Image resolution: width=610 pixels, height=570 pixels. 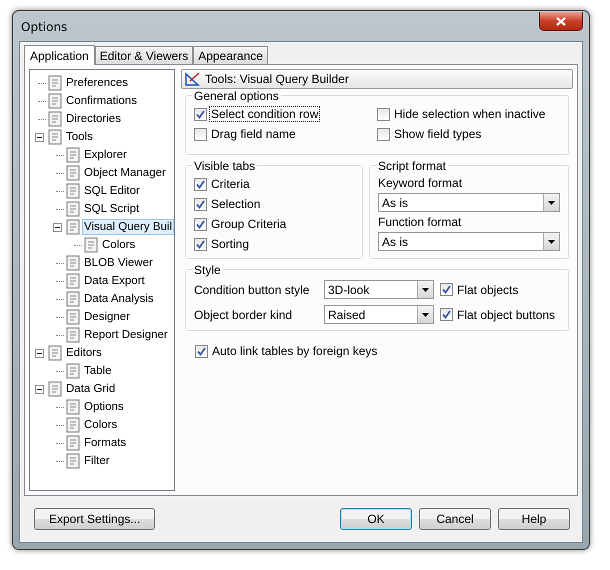 I want to click on tree-item: Confirmations, so click(x=101, y=101).